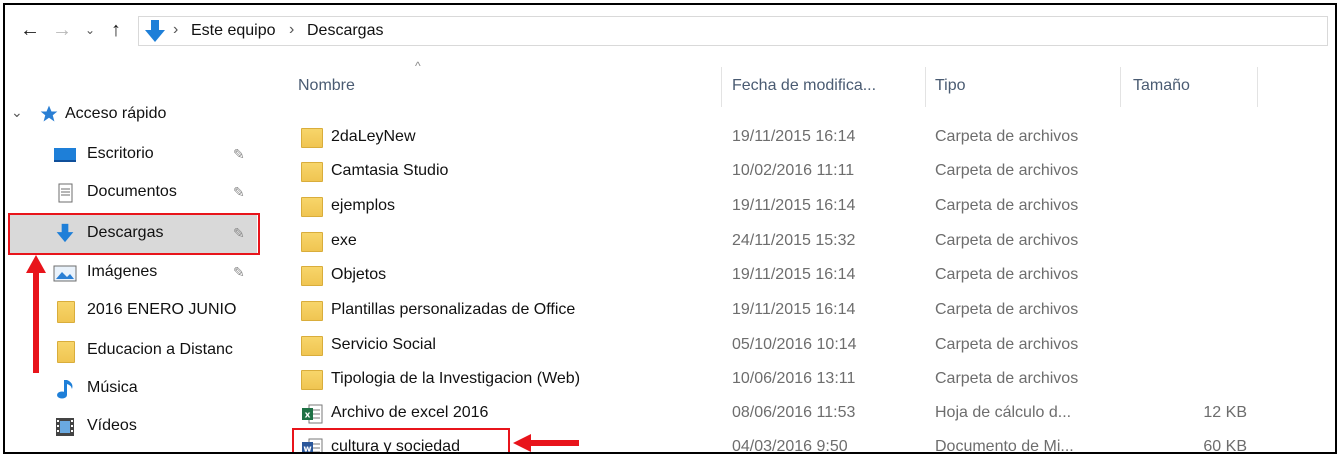 The height and width of the screenshot is (457, 1342). I want to click on file-name: exe, so click(344, 240).